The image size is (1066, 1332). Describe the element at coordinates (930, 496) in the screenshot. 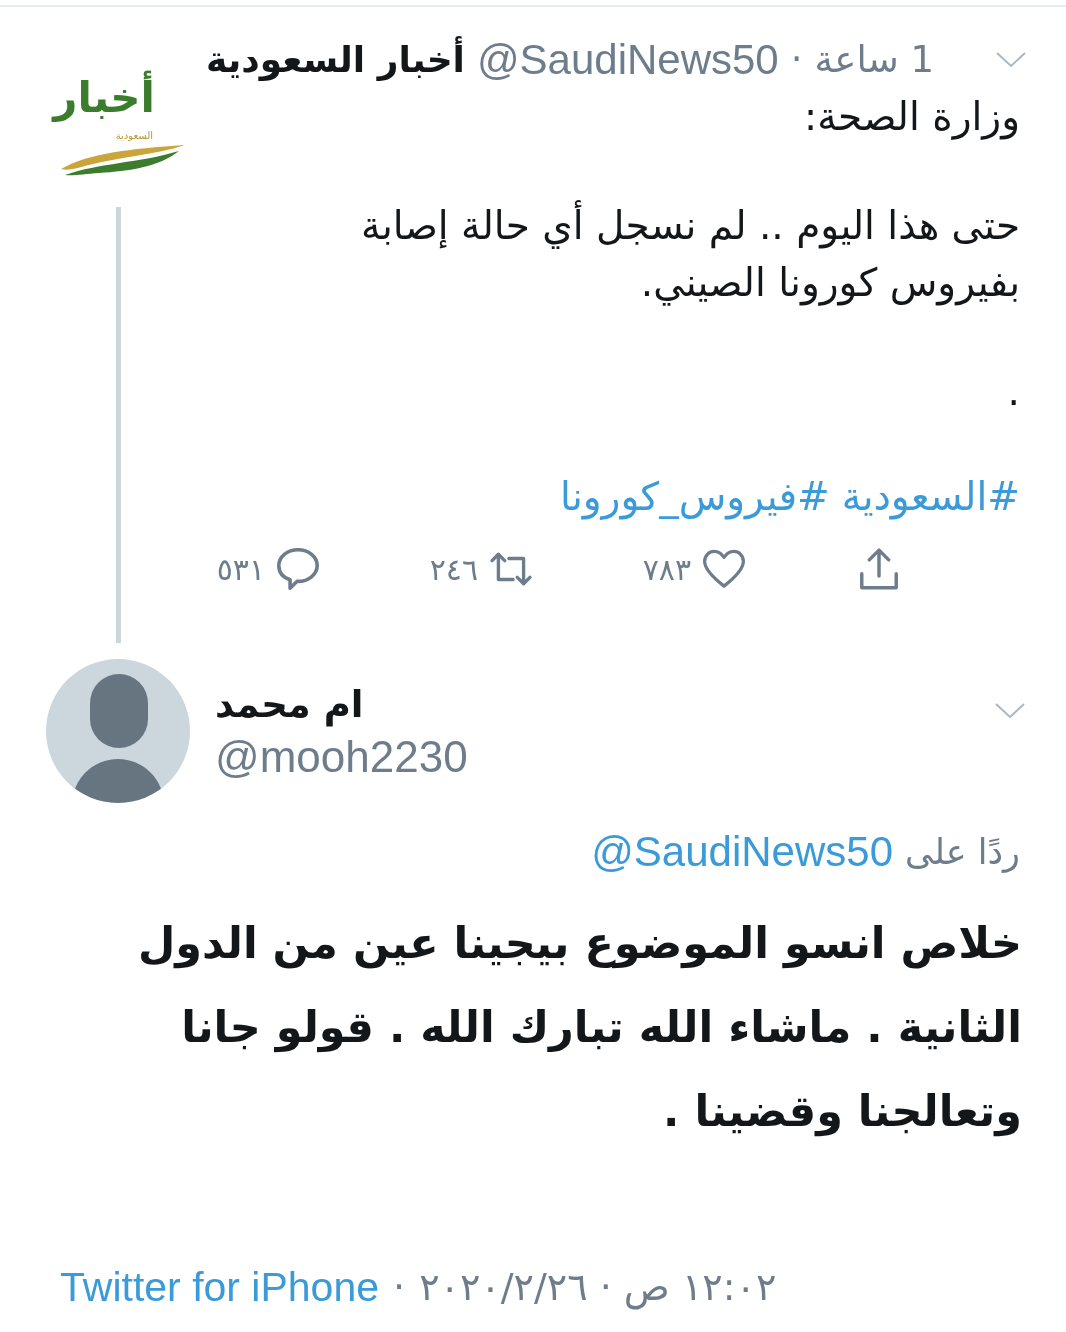

I see `hashtag-link: #السعودية` at that location.